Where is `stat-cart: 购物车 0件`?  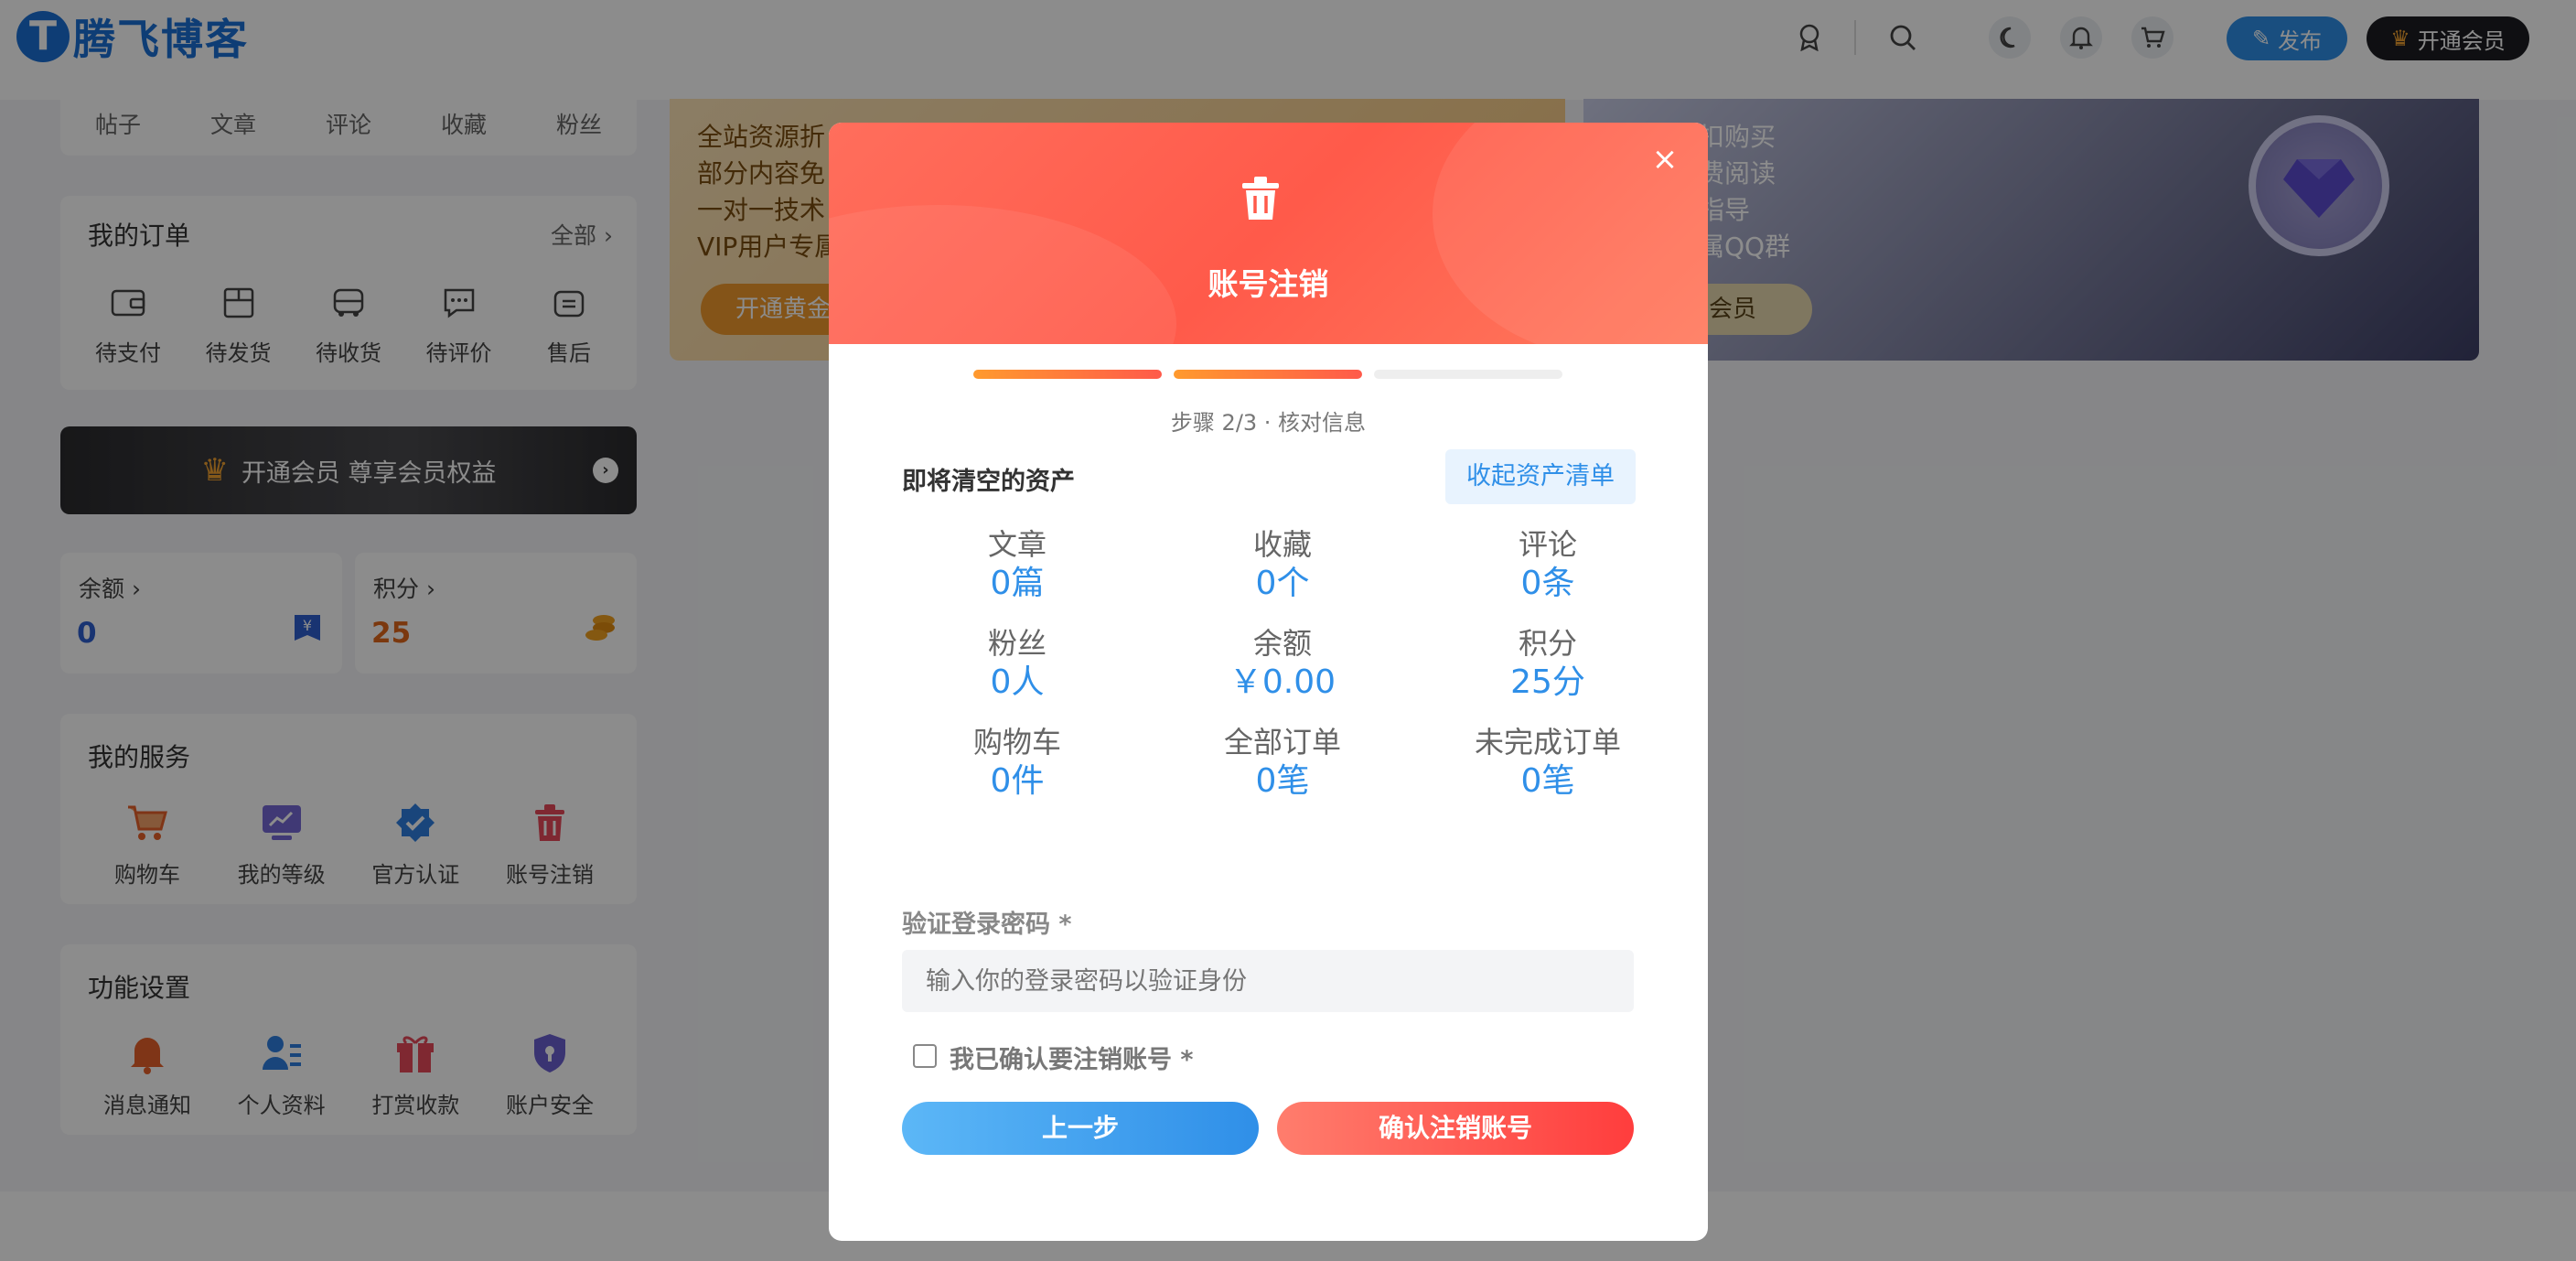
stat-cart: 购物车 0件 is located at coordinates (1017, 762).